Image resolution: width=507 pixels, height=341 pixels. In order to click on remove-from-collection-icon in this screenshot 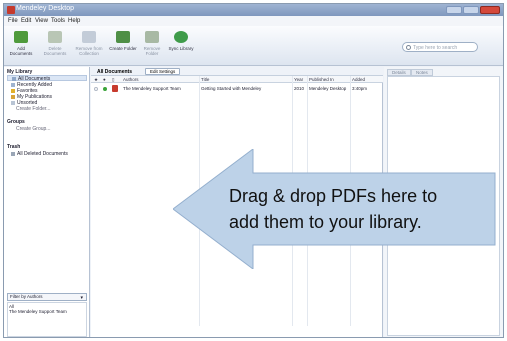, I will do `click(89, 37)`.